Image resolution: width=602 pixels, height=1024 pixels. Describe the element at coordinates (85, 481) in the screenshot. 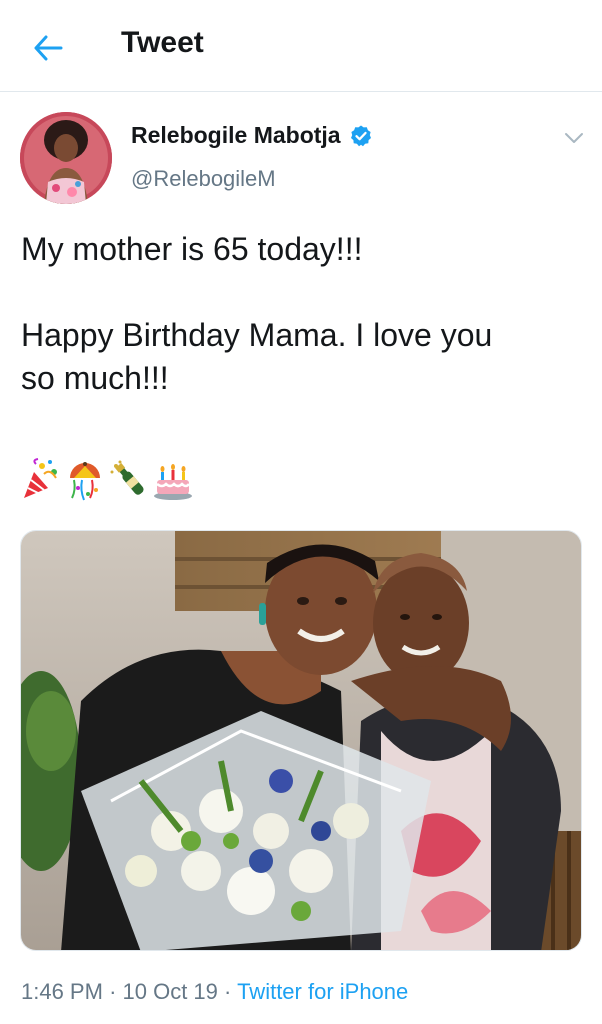

I see `confetti-ball-icon` at that location.